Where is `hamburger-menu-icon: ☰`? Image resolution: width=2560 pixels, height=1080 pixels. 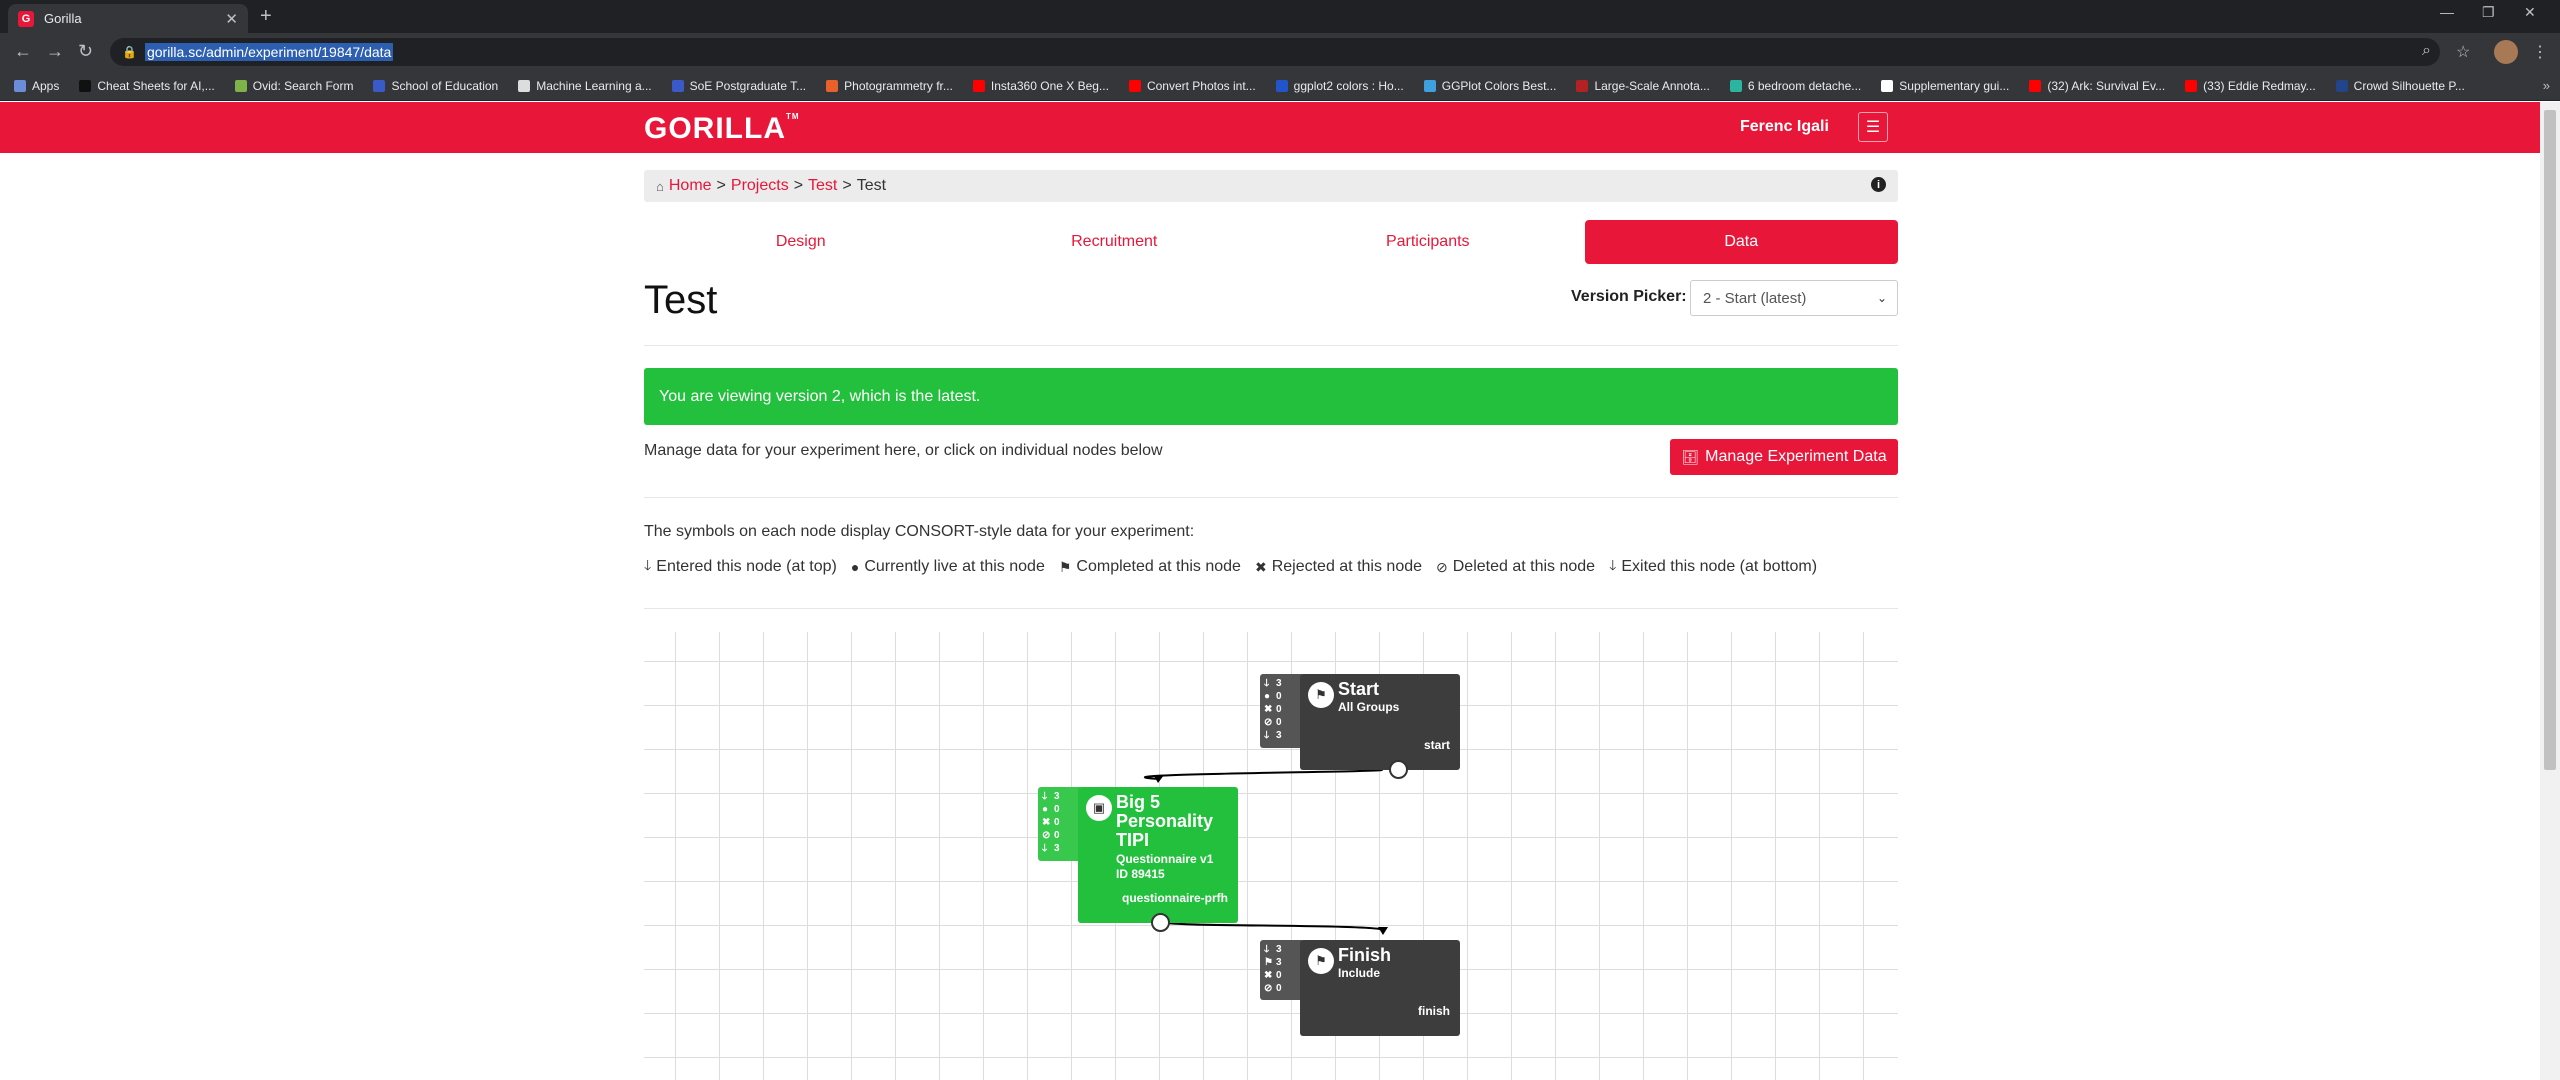
hamburger-menu-icon: ☰ is located at coordinates (1873, 127).